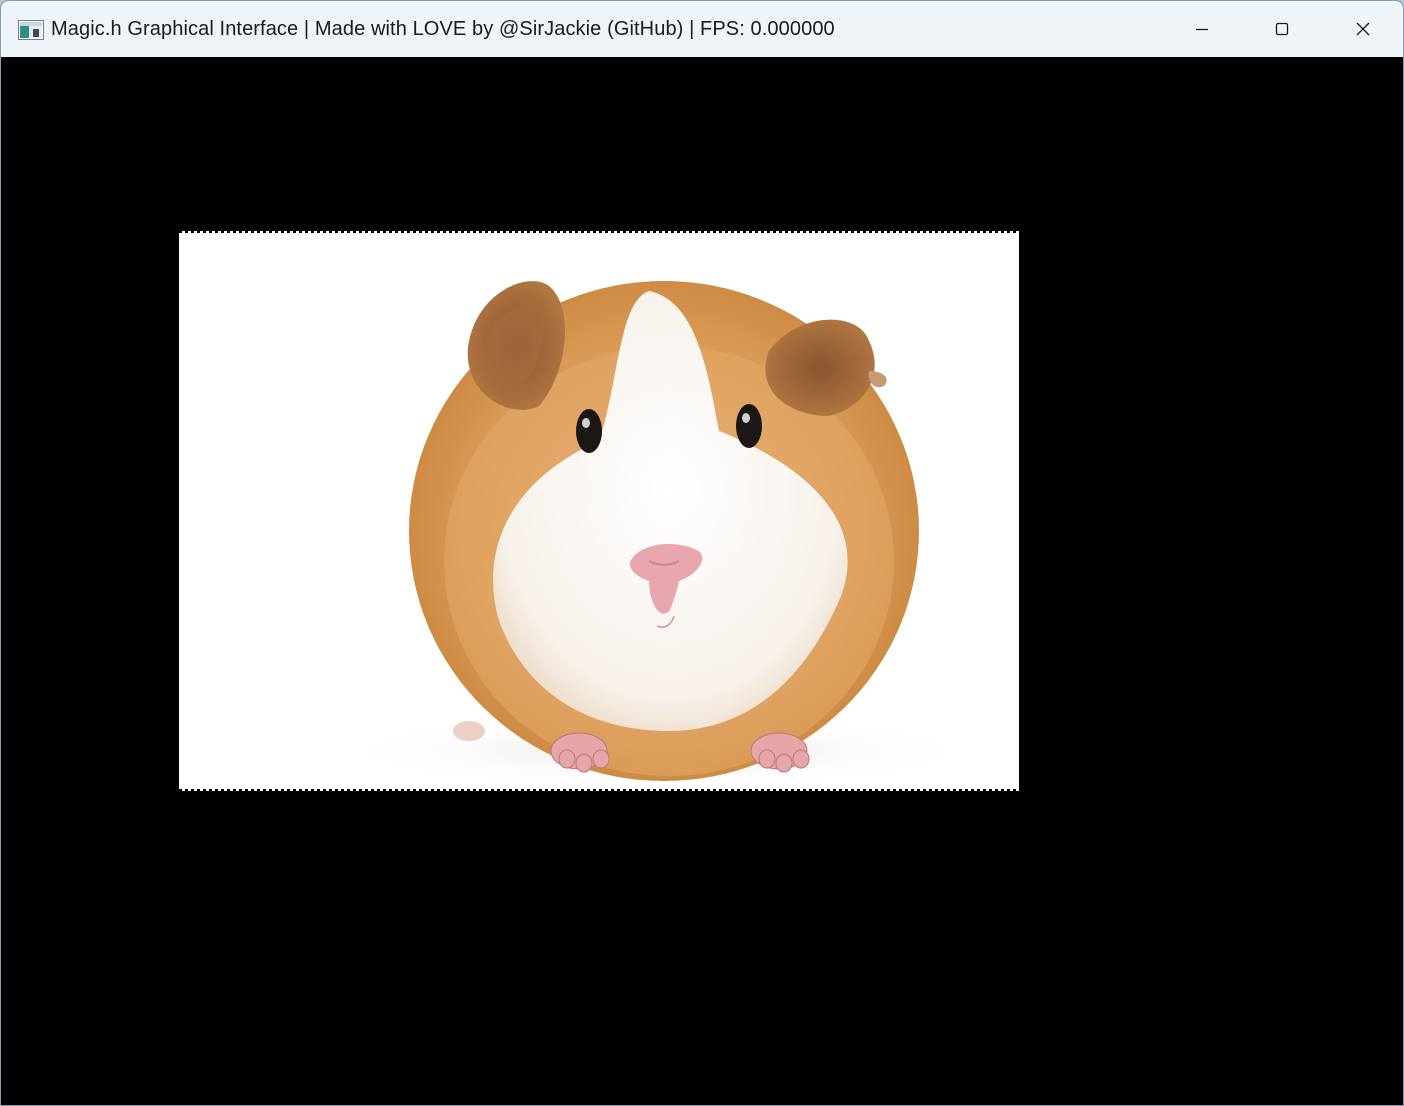  What do you see at coordinates (599, 790) in the screenshot?
I see `image-bottom-edge` at bounding box center [599, 790].